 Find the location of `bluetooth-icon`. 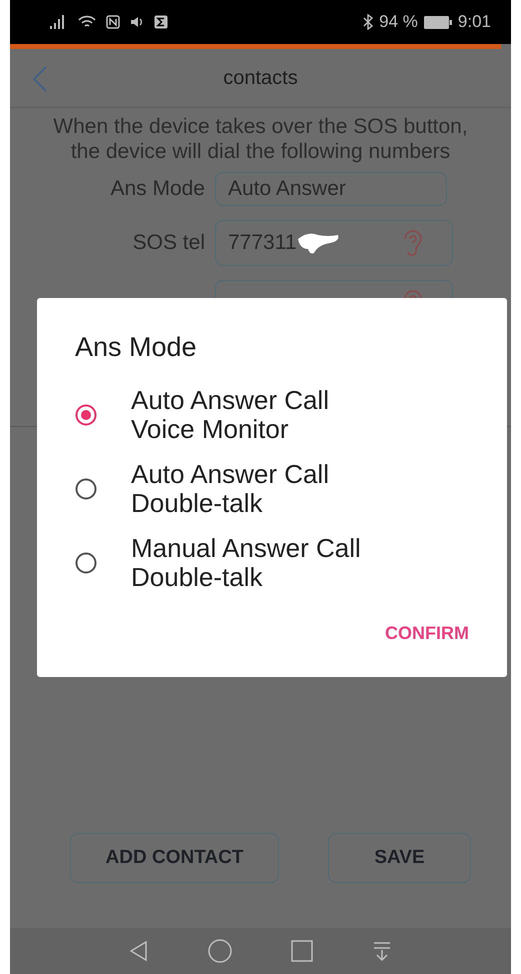

bluetooth-icon is located at coordinates (368, 22).